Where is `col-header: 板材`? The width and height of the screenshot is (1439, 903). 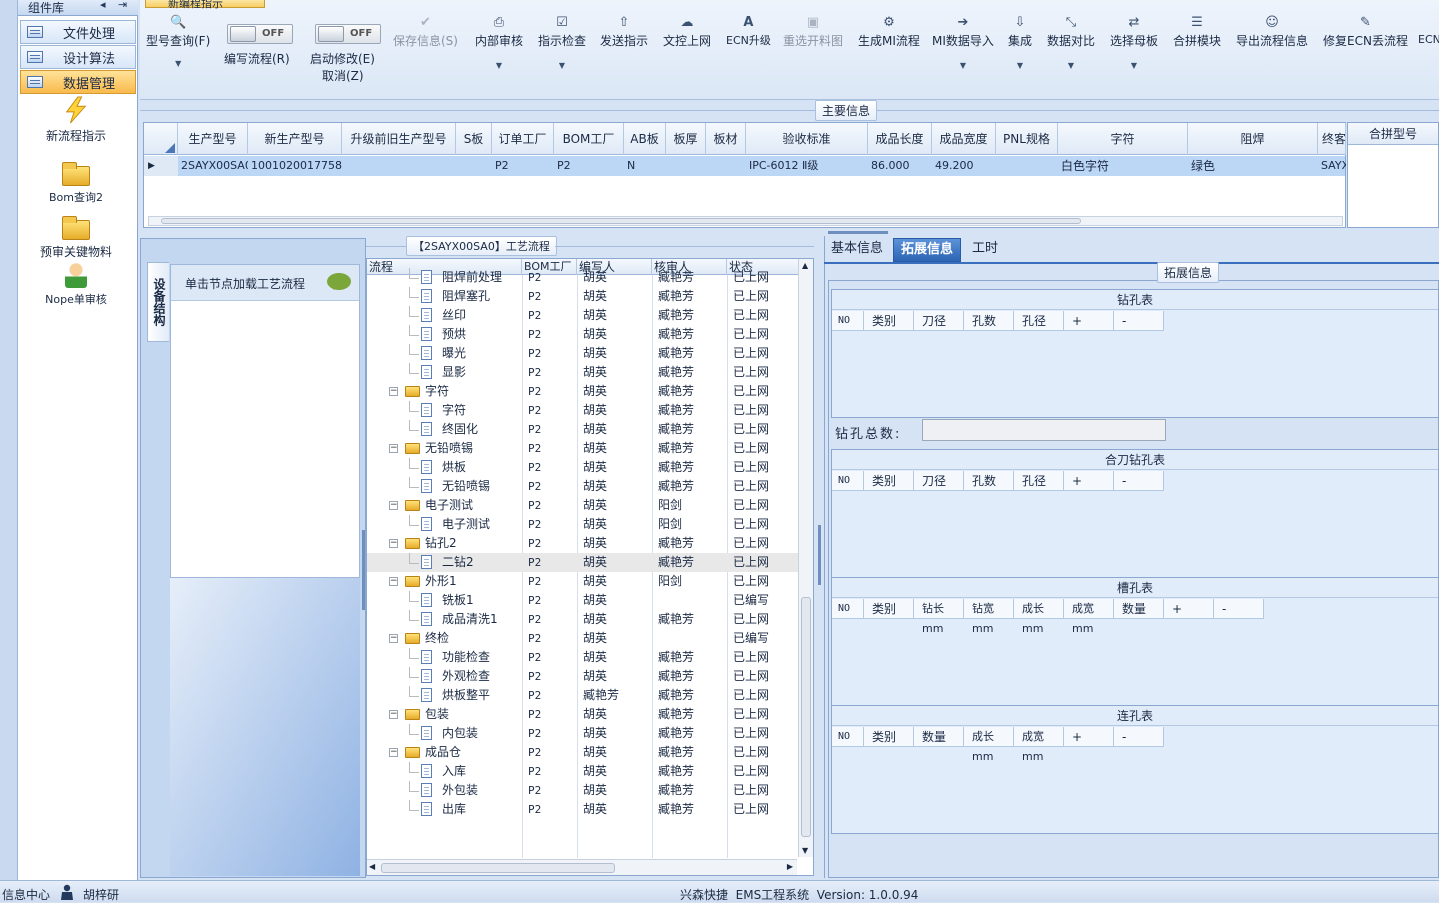 col-header: 板材 is located at coordinates (726, 139).